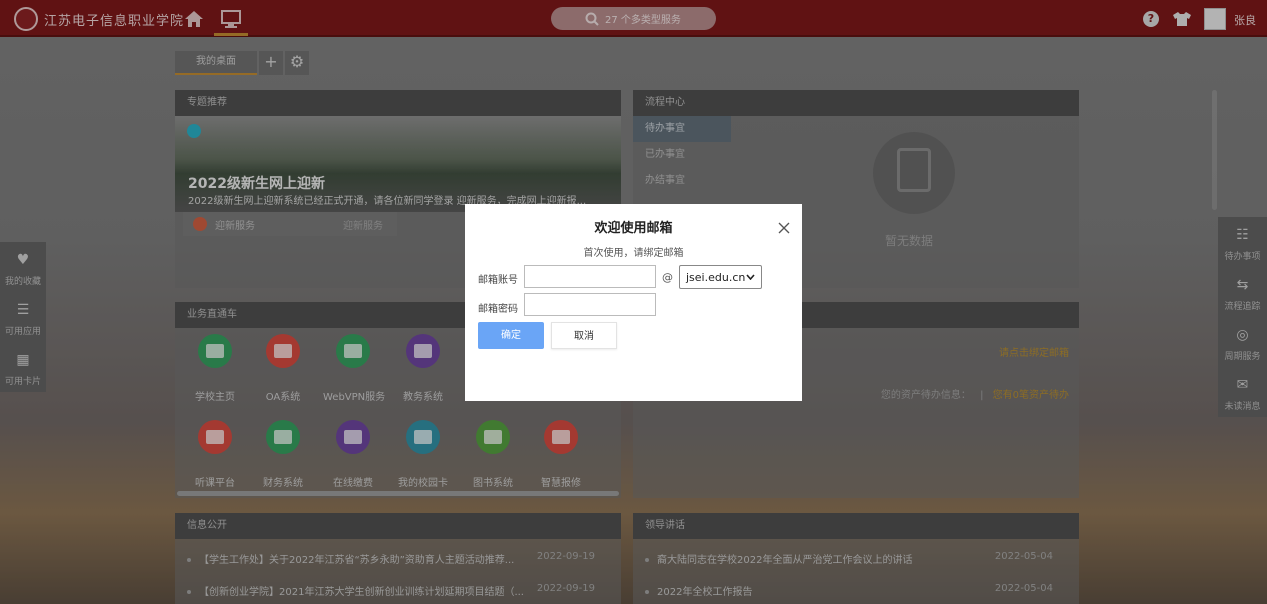  I want to click on cancel-button: 取消, so click(584, 335).